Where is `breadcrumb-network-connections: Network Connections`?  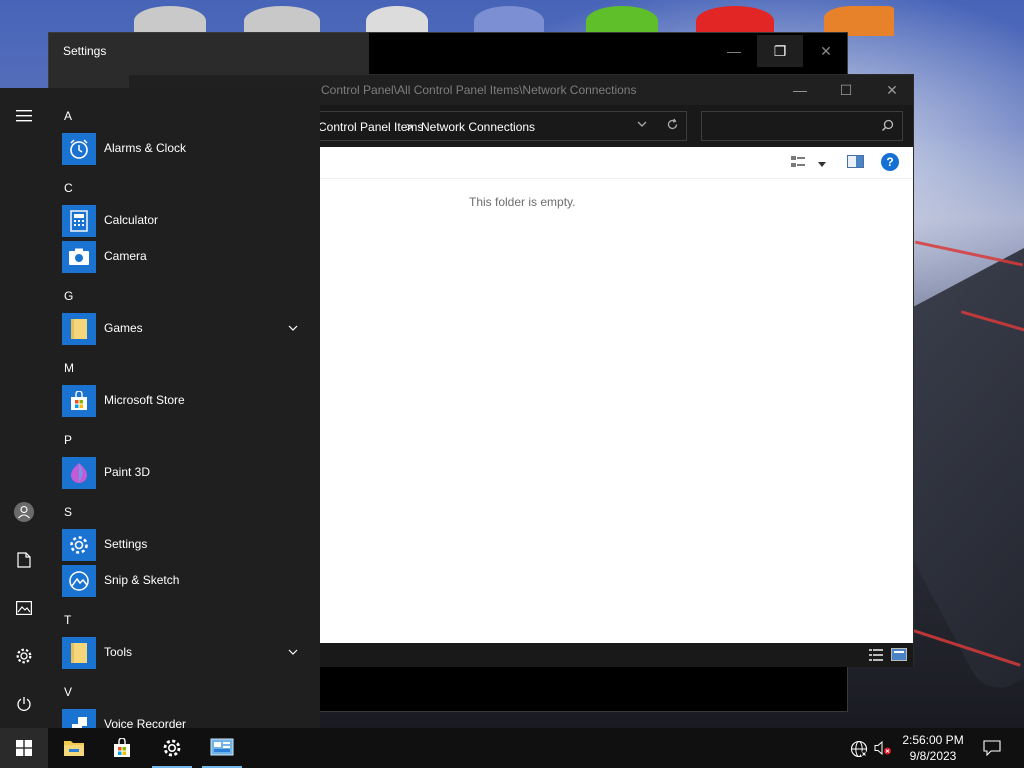 breadcrumb-network-connections: Network Connections is located at coordinates (478, 127).